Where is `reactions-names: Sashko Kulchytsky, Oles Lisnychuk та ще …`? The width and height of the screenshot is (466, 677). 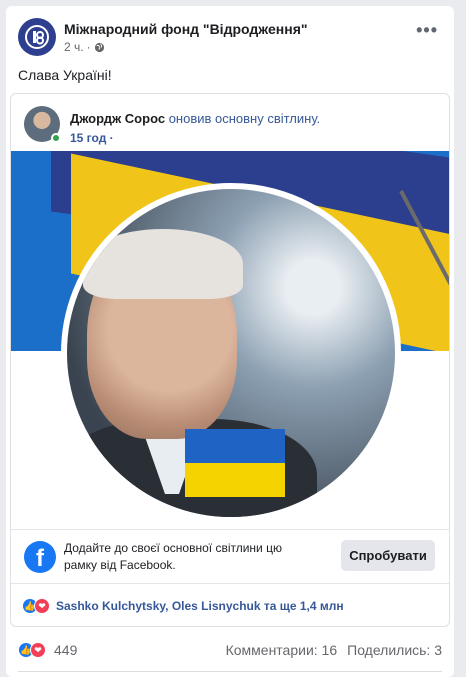 reactions-names: Sashko Kulchytsky, Oles Lisnychuk та ще … is located at coordinates (200, 606).